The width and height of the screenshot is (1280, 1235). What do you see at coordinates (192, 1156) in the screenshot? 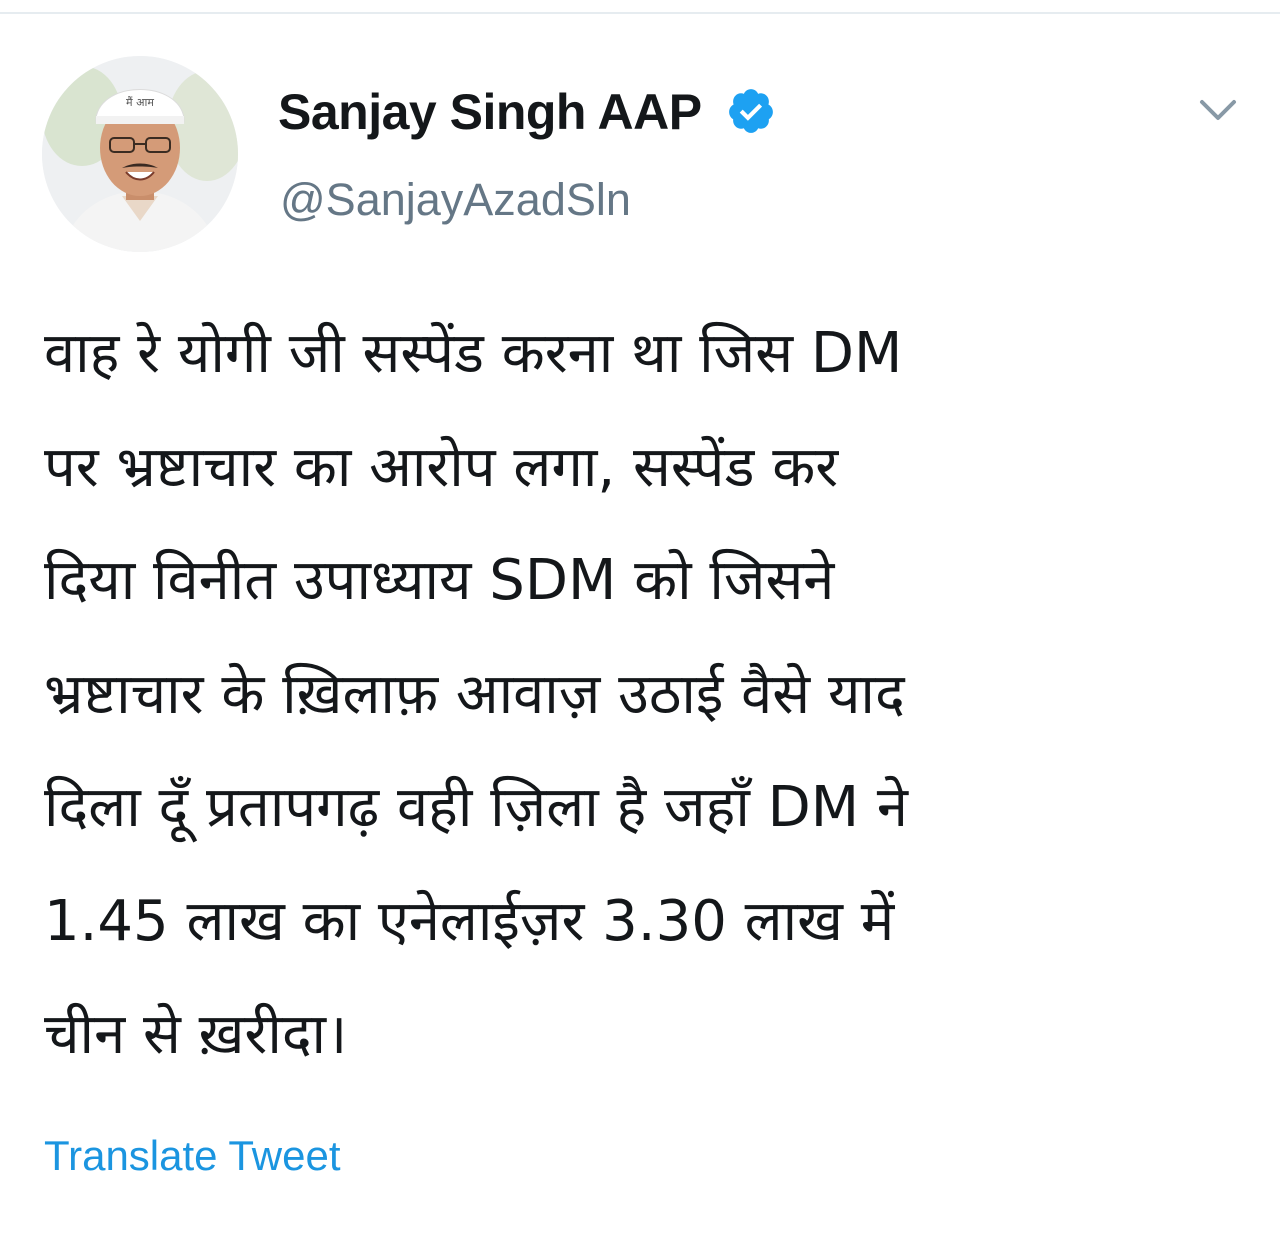
I see `translate-tweet-link: Translate Tweet` at bounding box center [192, 1156].